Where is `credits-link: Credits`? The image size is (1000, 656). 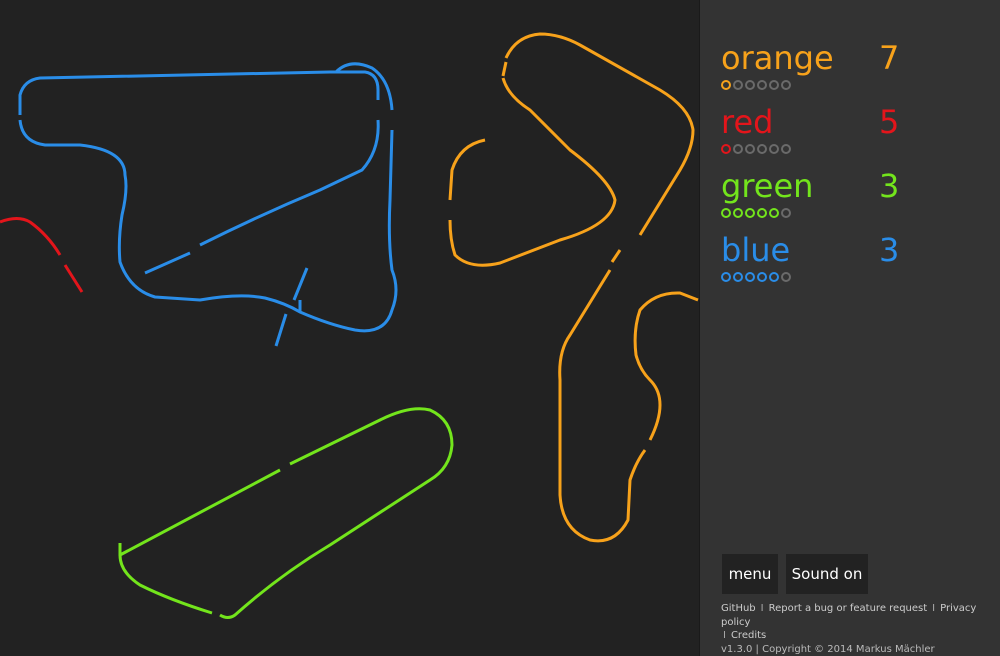 credits-link: Credits is located at coordinates (748, 635).